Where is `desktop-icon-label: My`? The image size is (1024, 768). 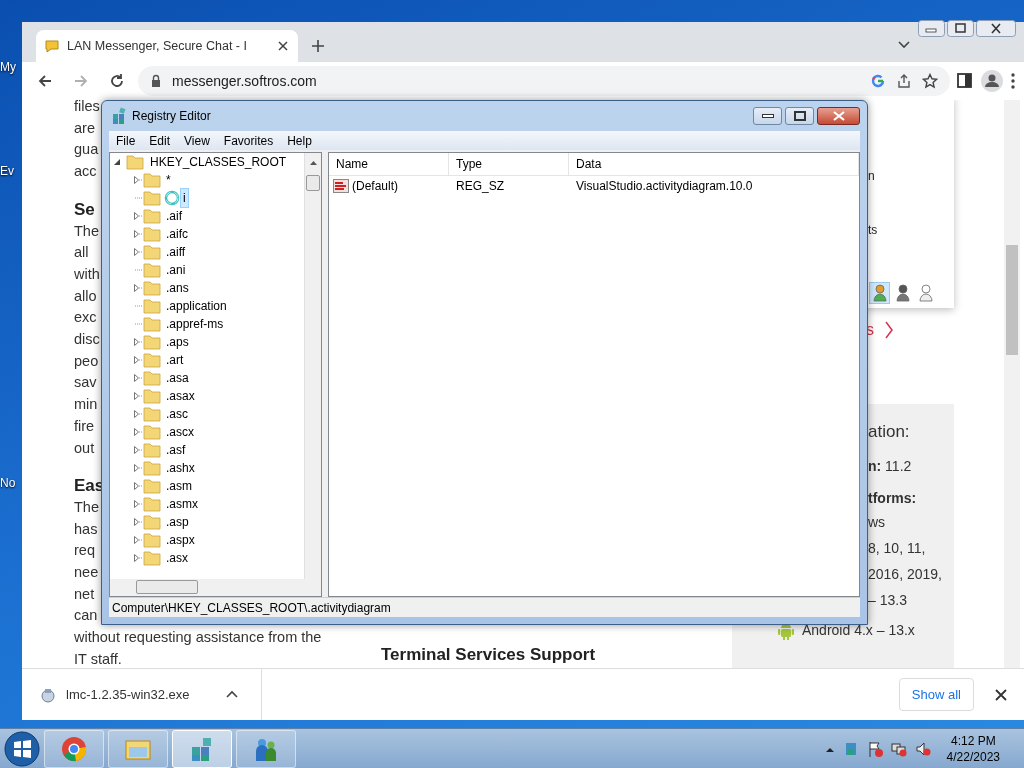
desktop-icon-label: My is located at coordinates (8, 67).